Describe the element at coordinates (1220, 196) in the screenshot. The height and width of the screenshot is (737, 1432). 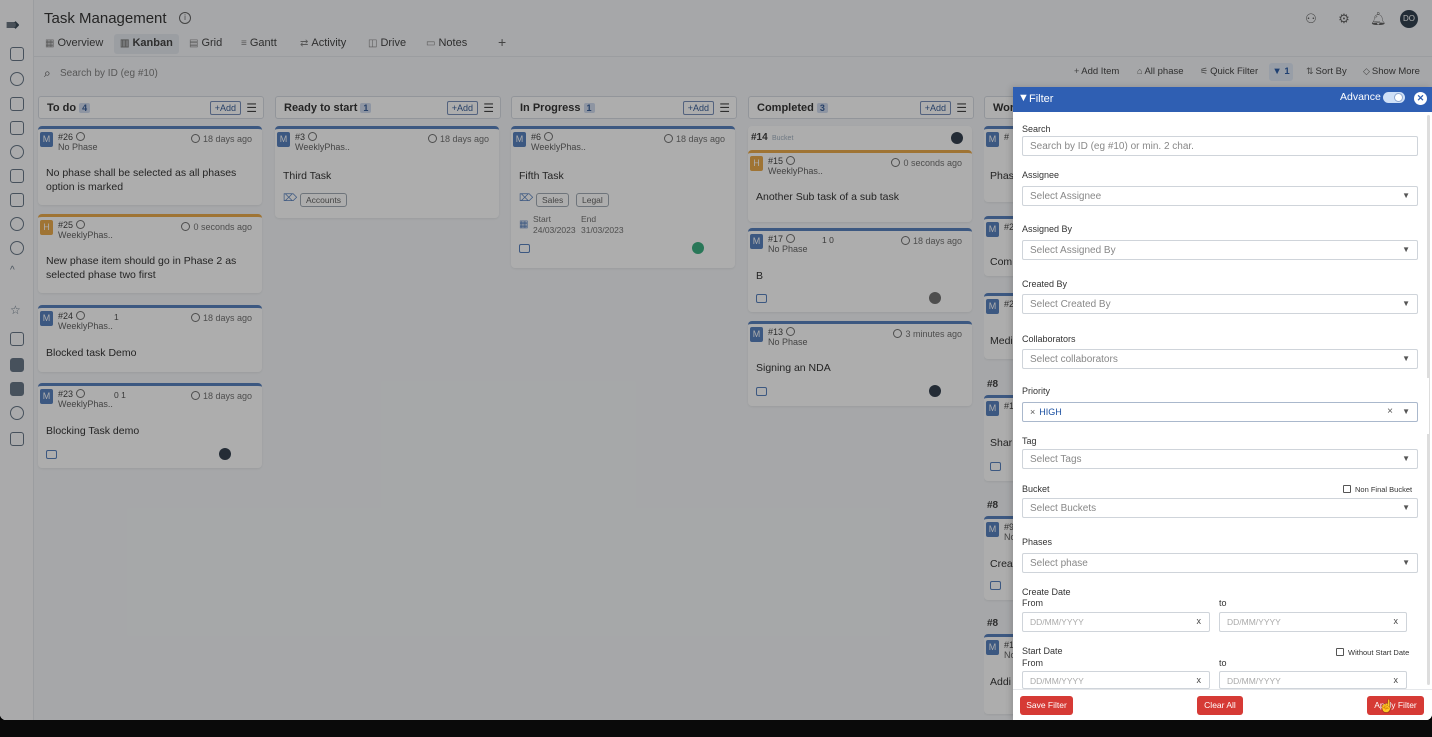
I see `assignee-select: Select Assignee ▼` at that location.